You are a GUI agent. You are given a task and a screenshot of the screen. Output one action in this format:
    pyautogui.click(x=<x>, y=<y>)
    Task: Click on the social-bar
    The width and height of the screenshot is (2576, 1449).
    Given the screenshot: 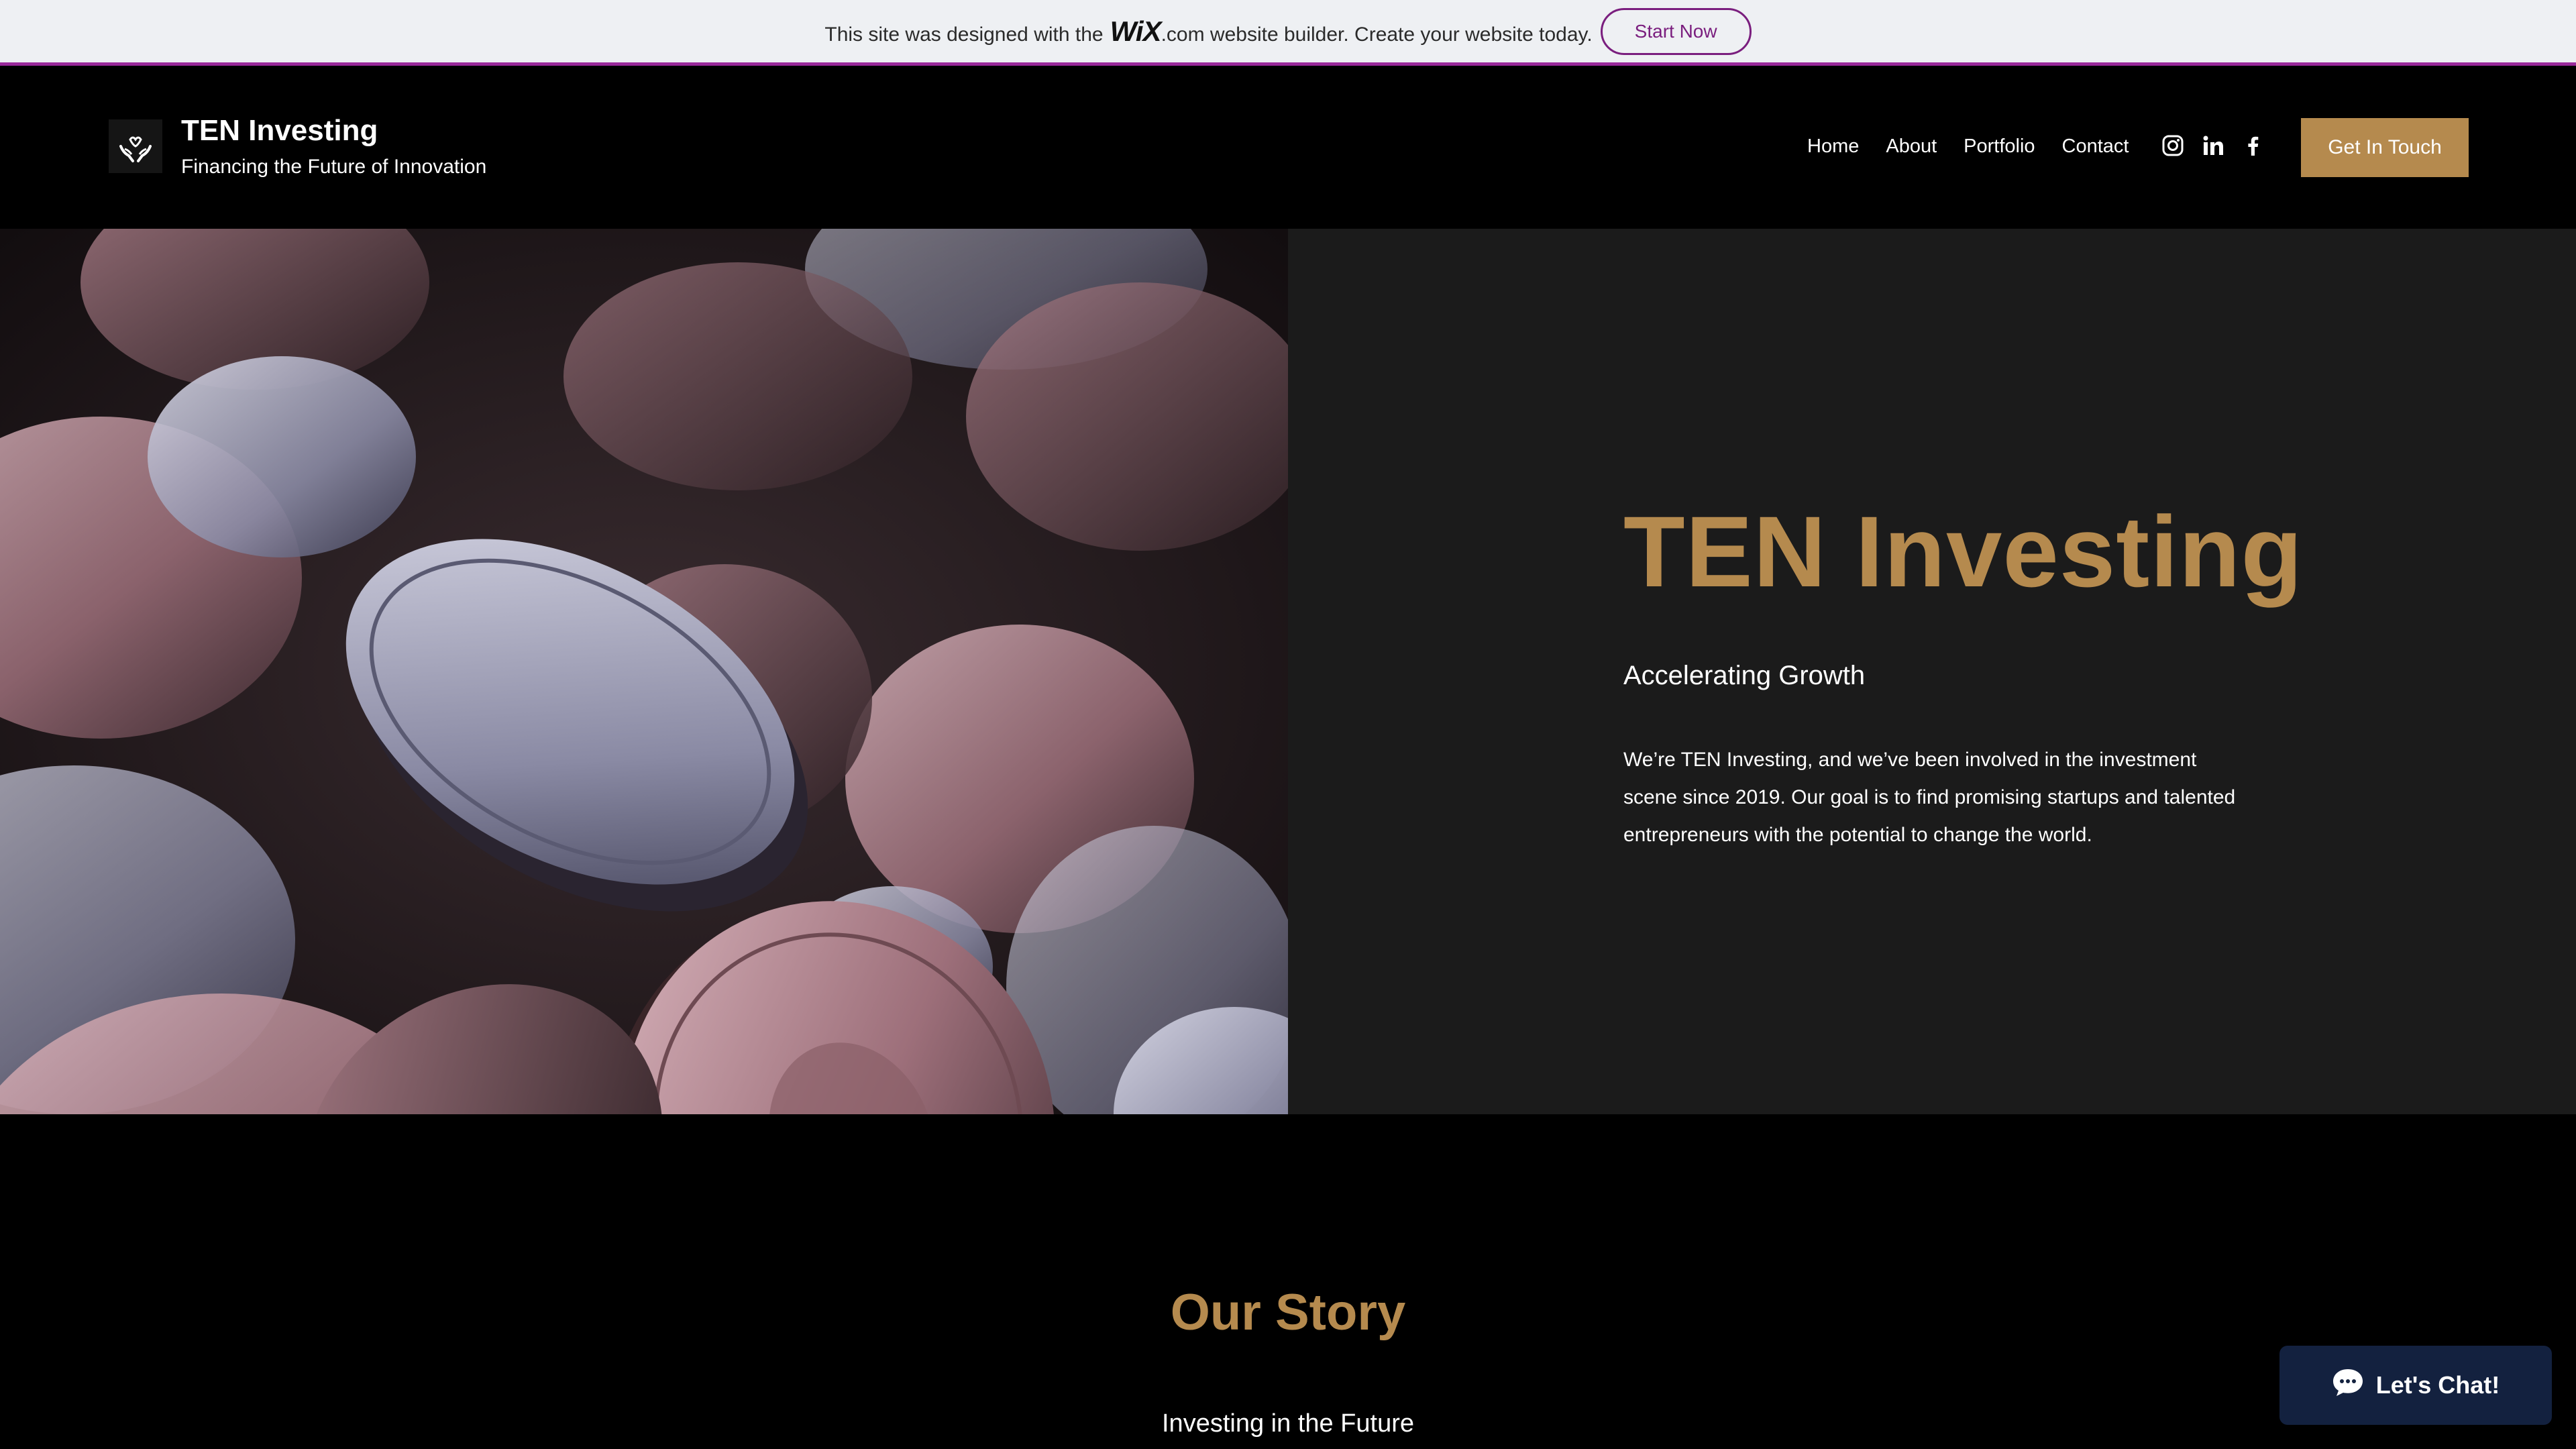 What is the action you would take?
    pyautogui.click(x=2213, y=145)
    